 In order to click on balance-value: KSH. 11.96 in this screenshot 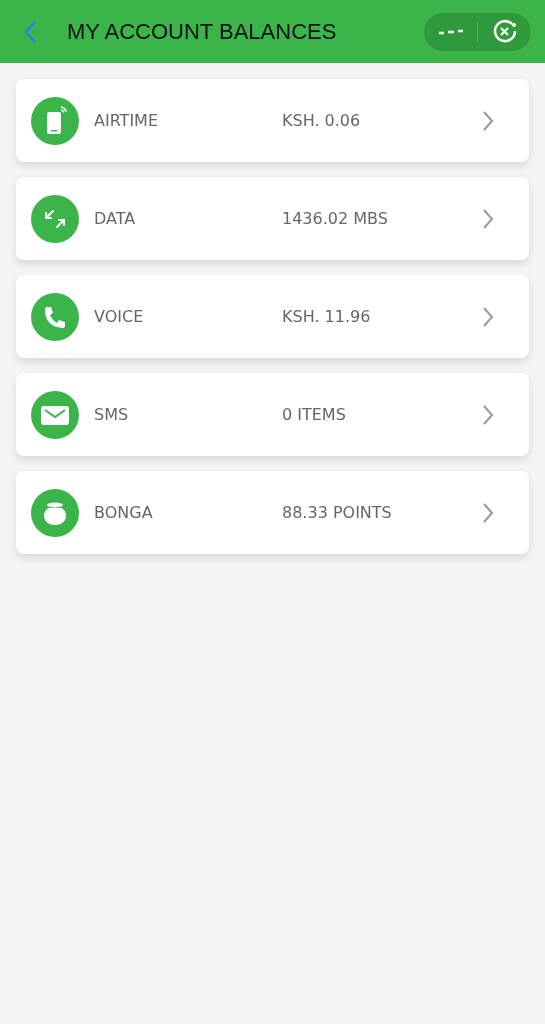, I will do `click(326, 316)`.